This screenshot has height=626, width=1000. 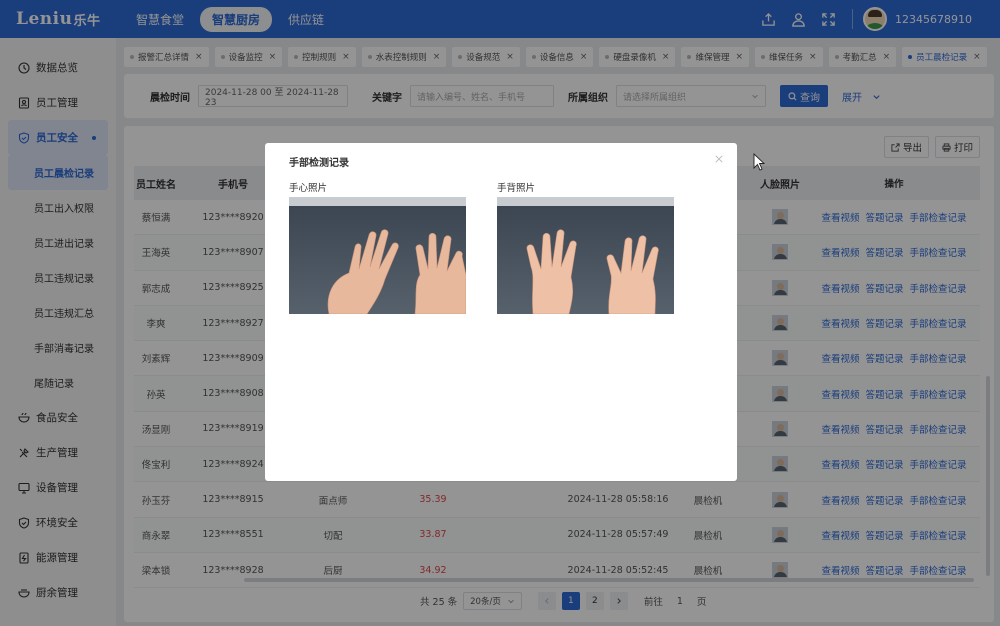 I want to click on back-photo-label: 手背照片, so click(x=516, y=188).